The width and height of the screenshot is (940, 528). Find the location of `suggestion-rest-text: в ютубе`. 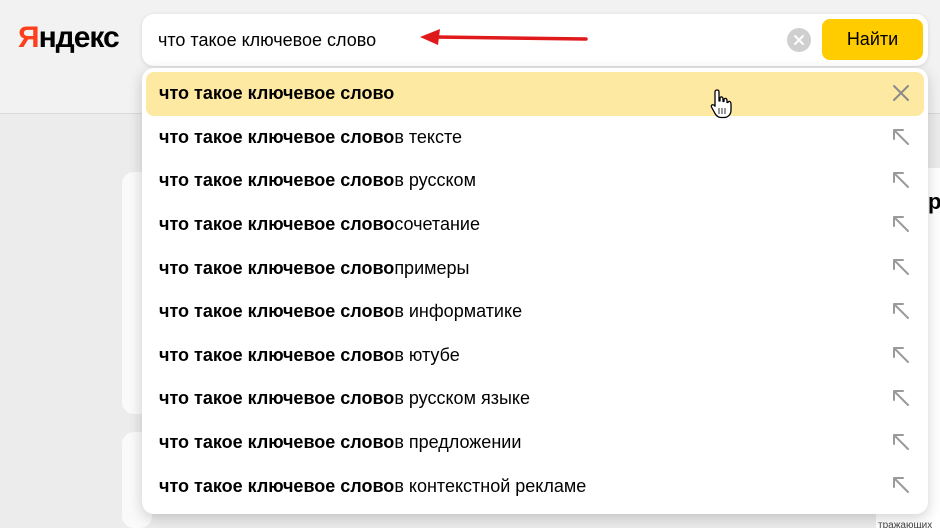

suggestion-rest-text: в ютубе is located at coordinates (427, 354).